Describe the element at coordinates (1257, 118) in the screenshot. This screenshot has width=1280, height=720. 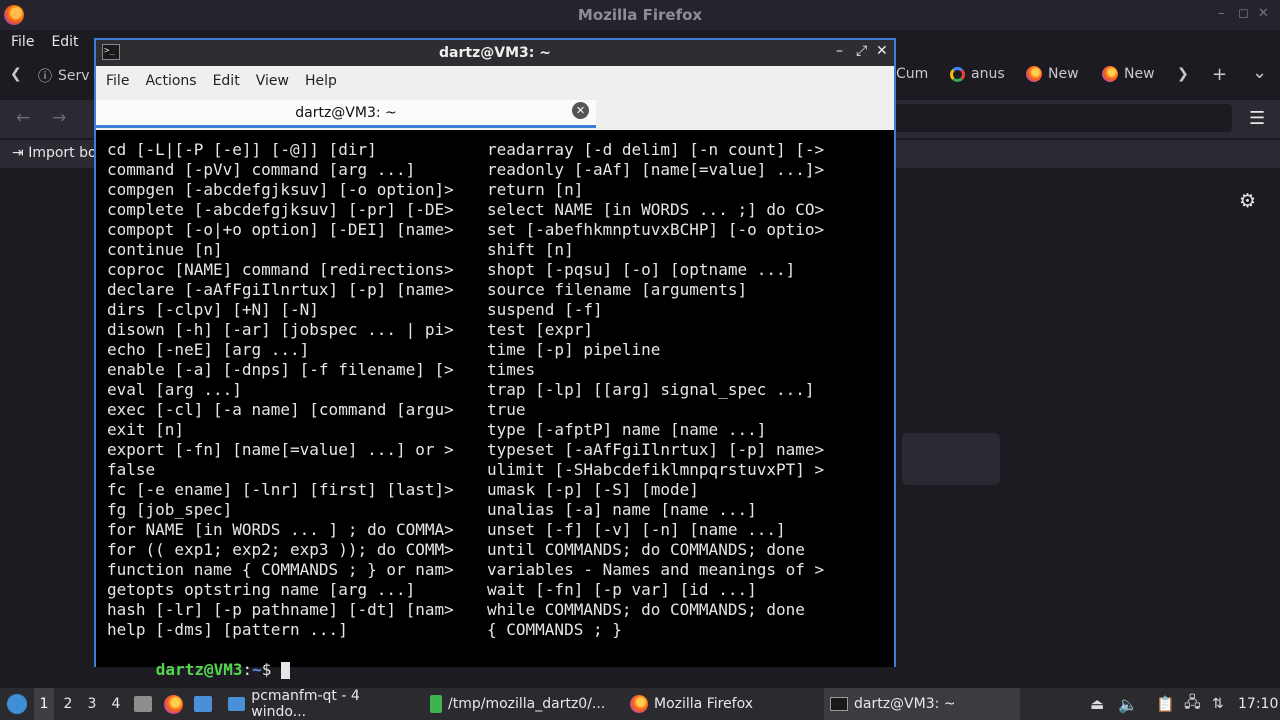
I see `menu-icon: ☰` at that location.